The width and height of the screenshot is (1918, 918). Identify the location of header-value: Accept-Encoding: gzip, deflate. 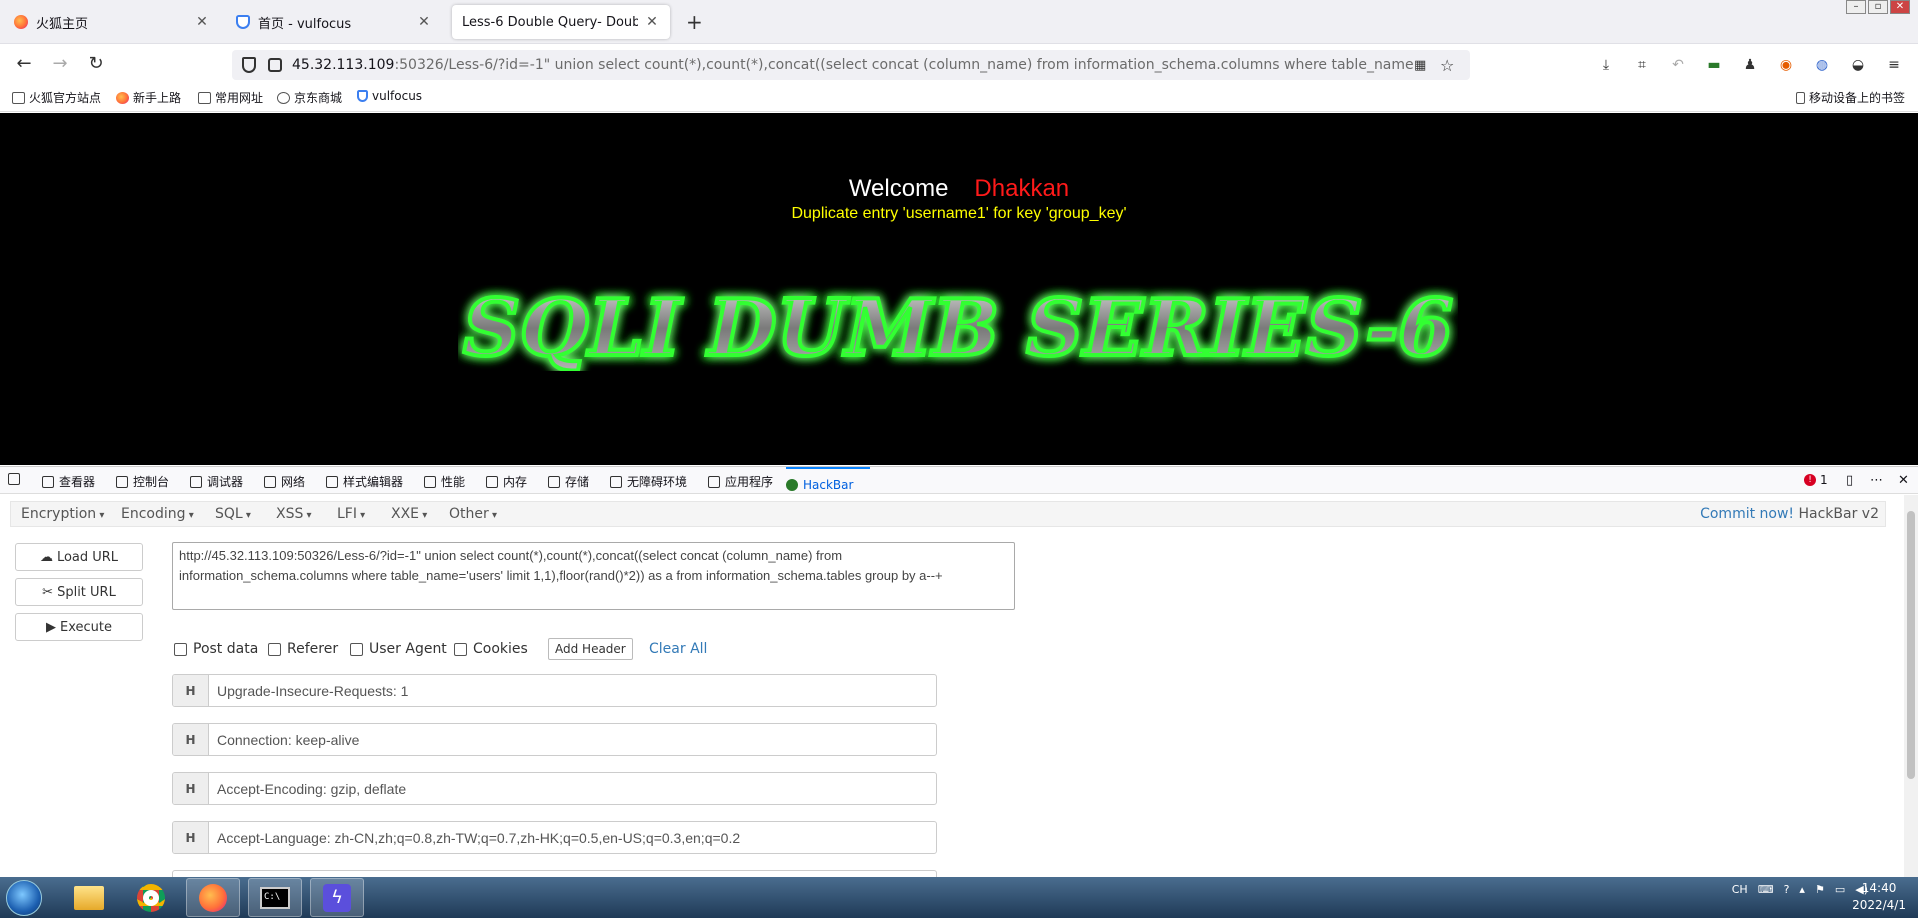
(572, 788).